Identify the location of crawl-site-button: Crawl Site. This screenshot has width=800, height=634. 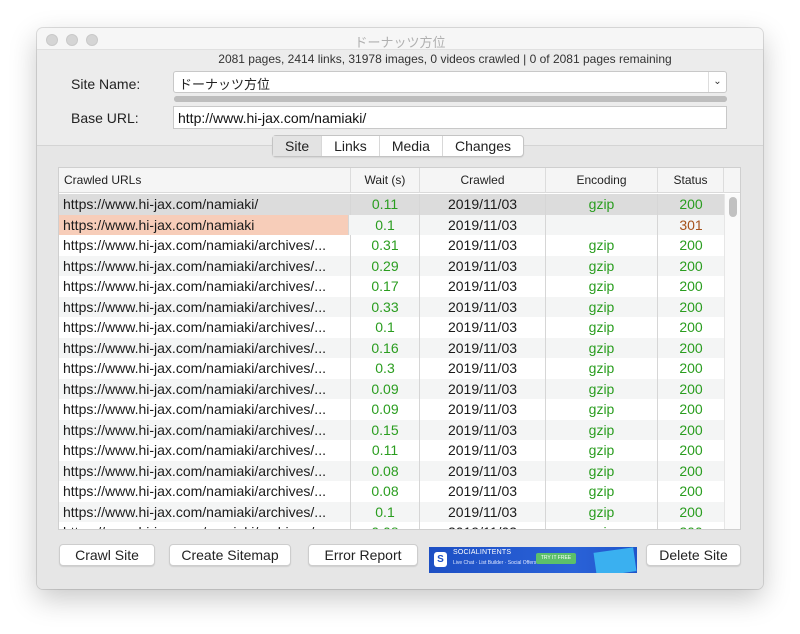
(107, 555).